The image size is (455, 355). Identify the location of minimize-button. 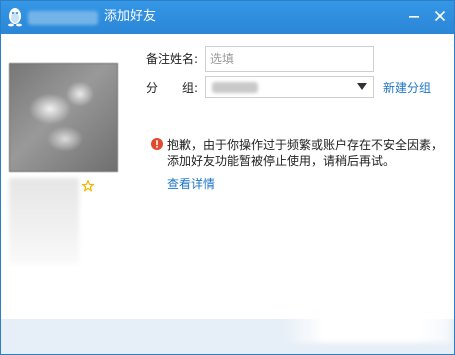
(414, 16).